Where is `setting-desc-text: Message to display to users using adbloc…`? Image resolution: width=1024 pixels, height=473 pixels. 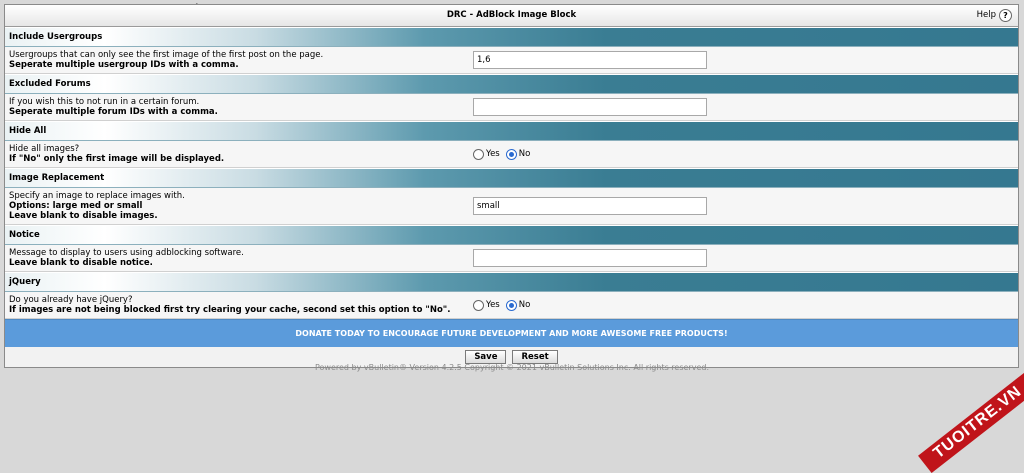
setting-desc-text: Message to display to users using adbloc… is located at coordinates (126, 253).